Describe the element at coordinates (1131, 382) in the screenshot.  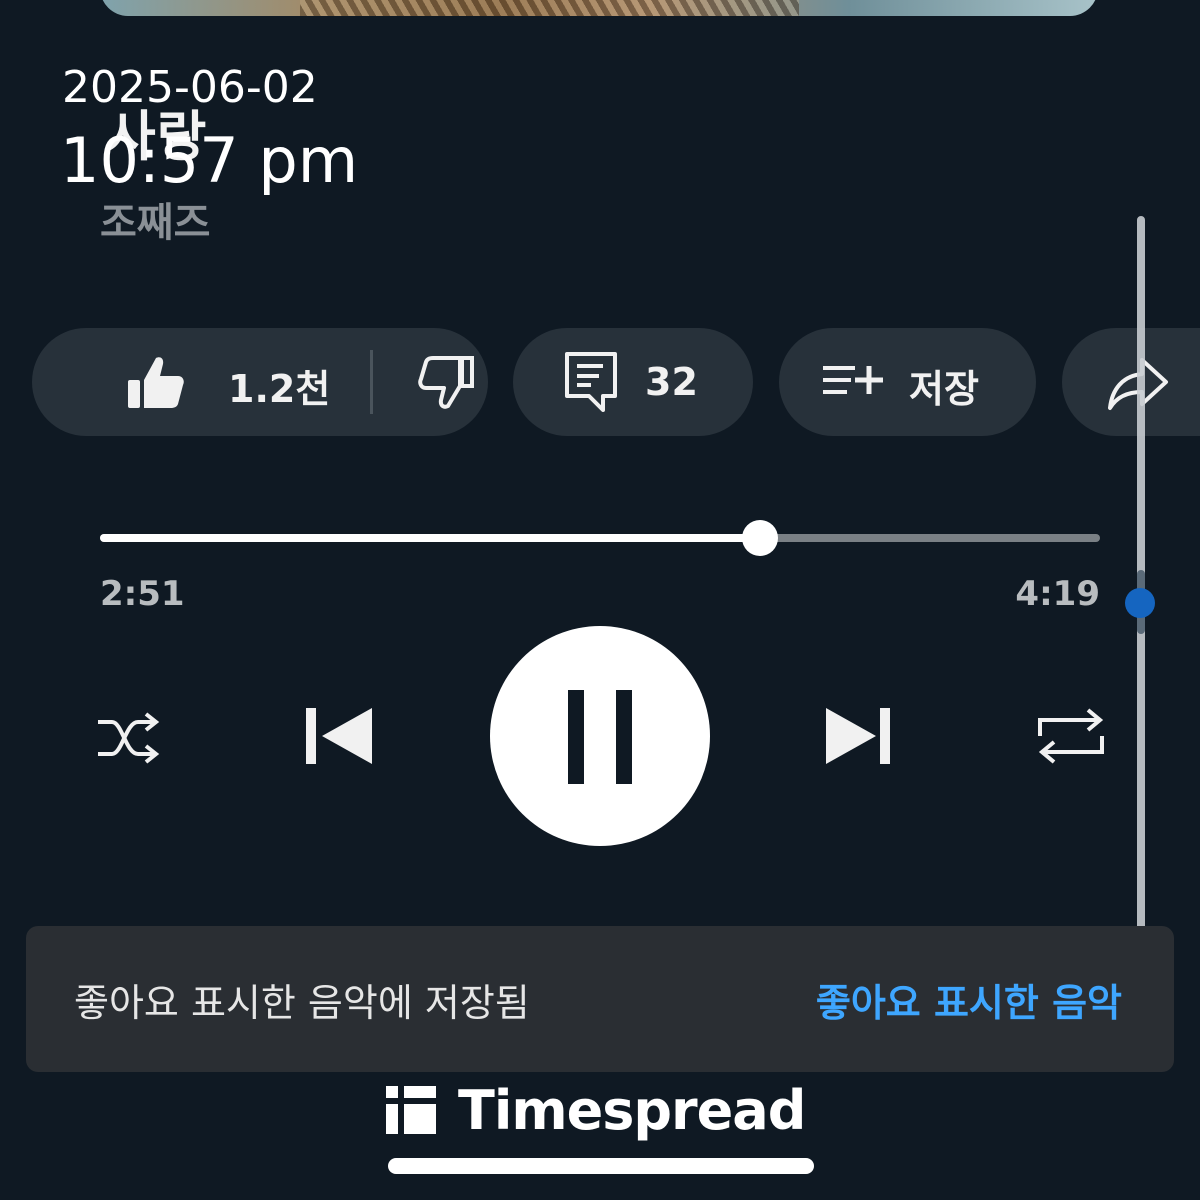
I see `share-chip` at that location.